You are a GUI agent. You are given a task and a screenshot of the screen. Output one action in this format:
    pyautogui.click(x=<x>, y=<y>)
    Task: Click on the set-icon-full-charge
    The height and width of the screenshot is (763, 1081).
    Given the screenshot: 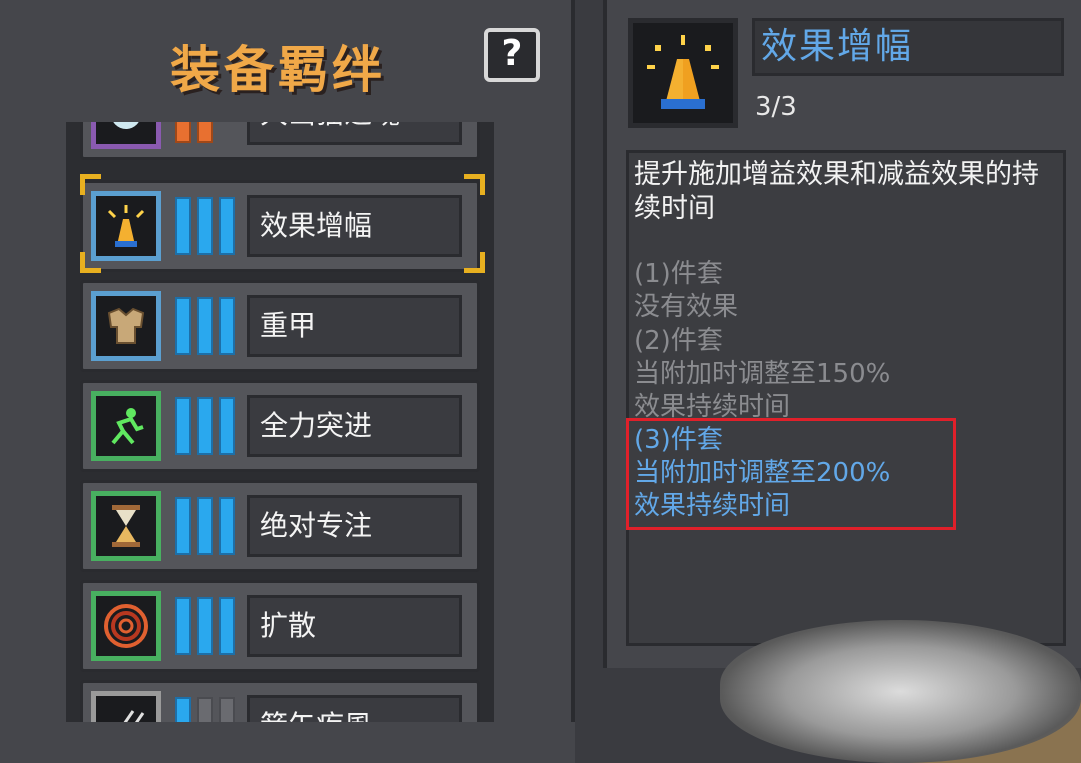 What is the action you would take?
    pyautogui.click(x=126, y=426)
    